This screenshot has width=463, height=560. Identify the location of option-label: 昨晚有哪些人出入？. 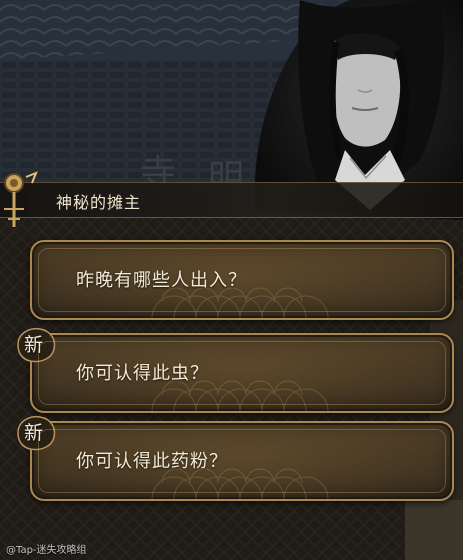
(161, 280).